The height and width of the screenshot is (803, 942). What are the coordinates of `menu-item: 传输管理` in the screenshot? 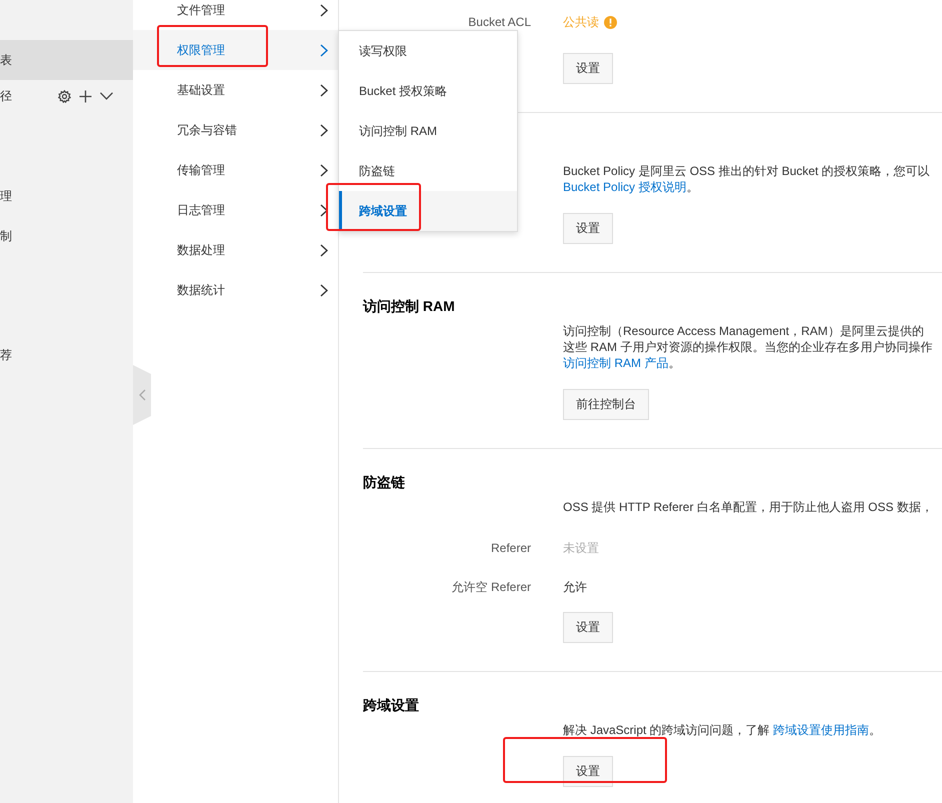 It's located at (235, 170).